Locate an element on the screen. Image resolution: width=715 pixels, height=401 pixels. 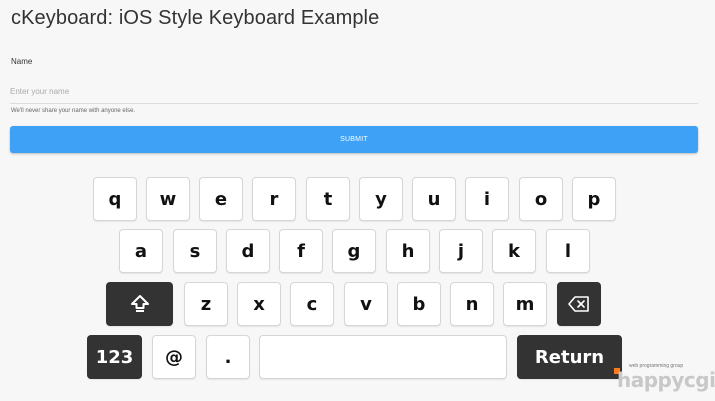
shift-key is located at coordinates (139, 304).